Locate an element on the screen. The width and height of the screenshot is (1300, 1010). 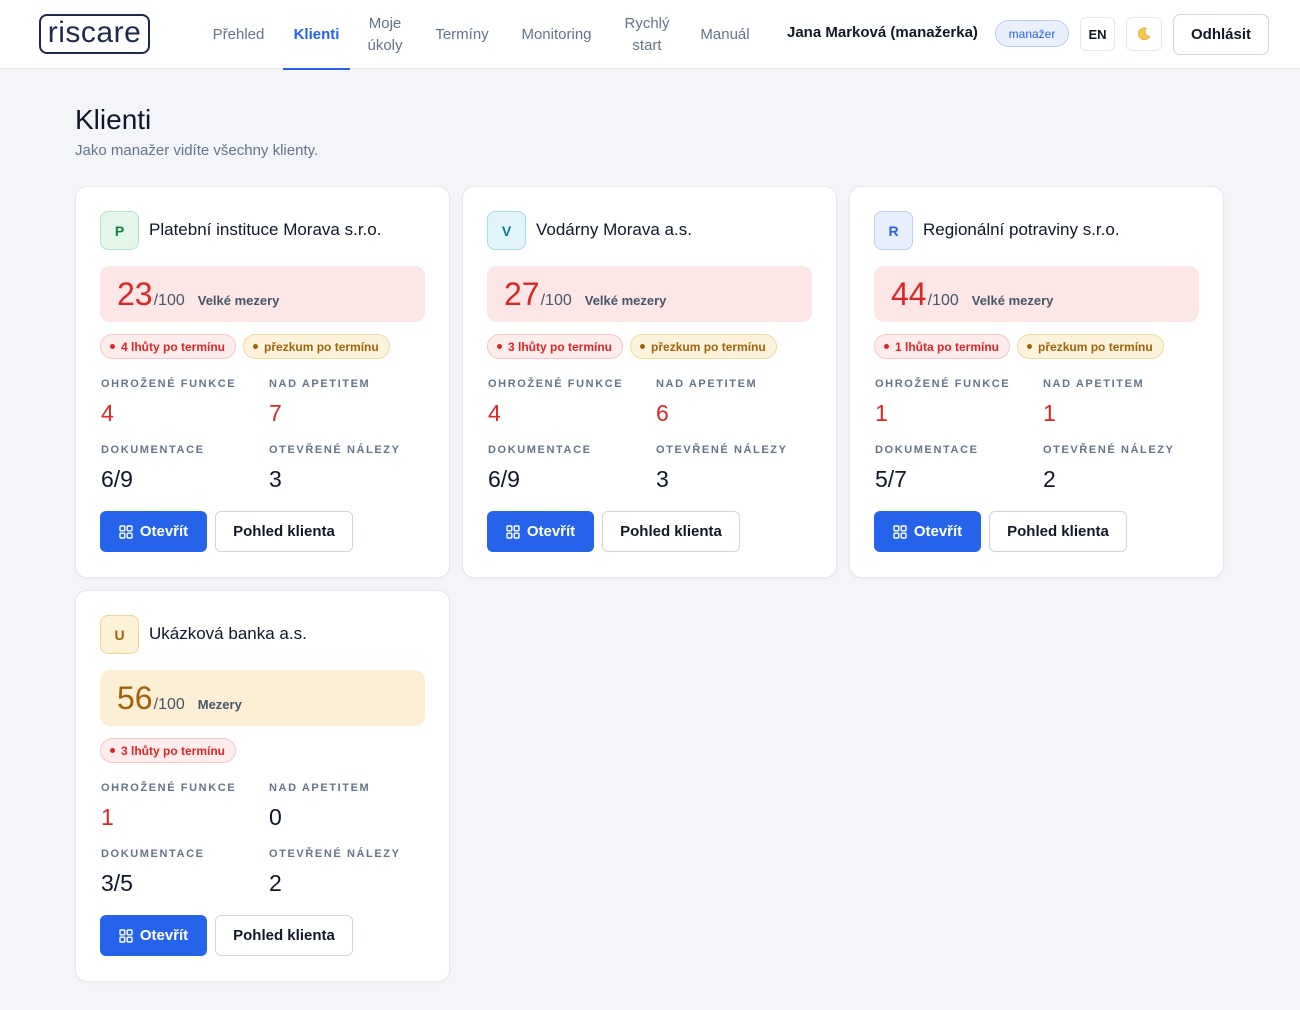
stat-value-over-appetite: 0 is located at coordinates (275, 817).